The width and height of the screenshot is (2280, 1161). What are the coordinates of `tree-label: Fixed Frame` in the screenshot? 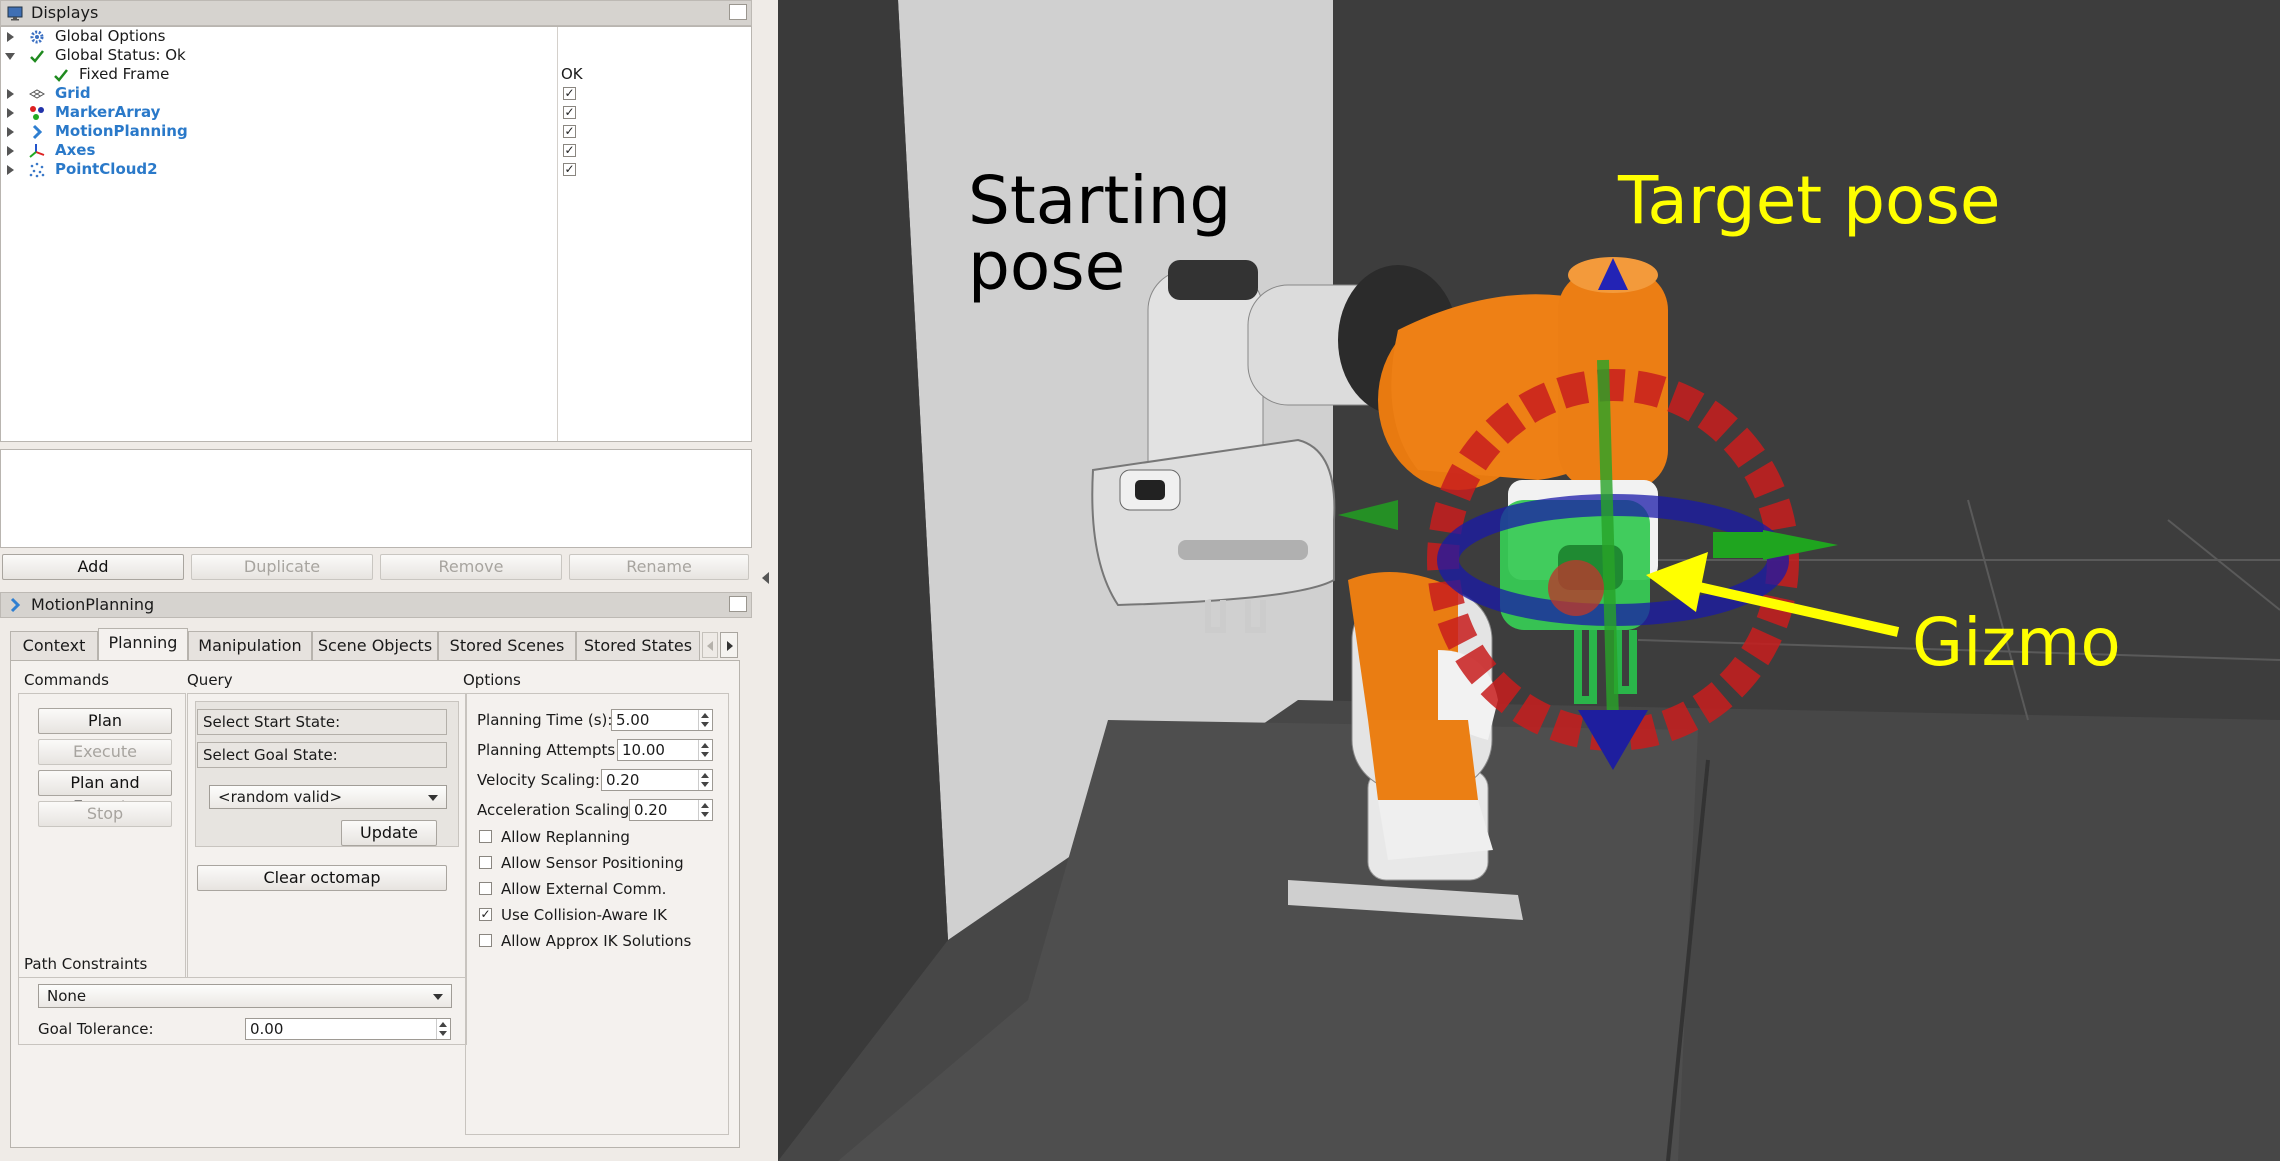 It's located at (124, 74).